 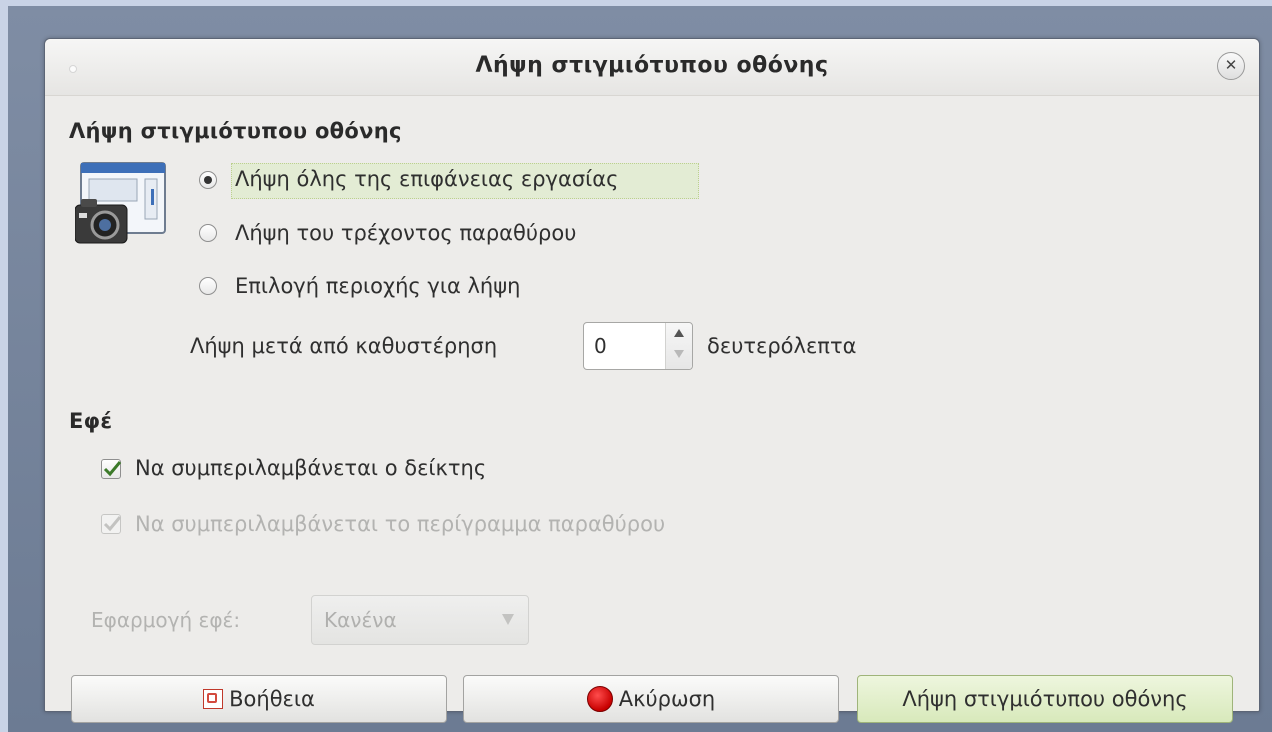 I want to click on stepper-up-icon, so click(x=679, y=333).